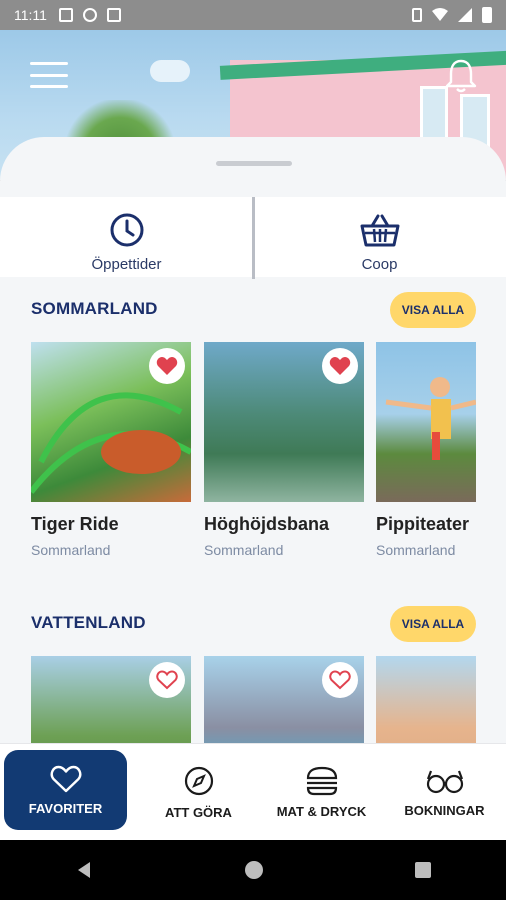 The image size is (506, 900). Describe the element at coordinates (65, 808) in the screenshot. I see `nav-label: FAVORITER` at that location.